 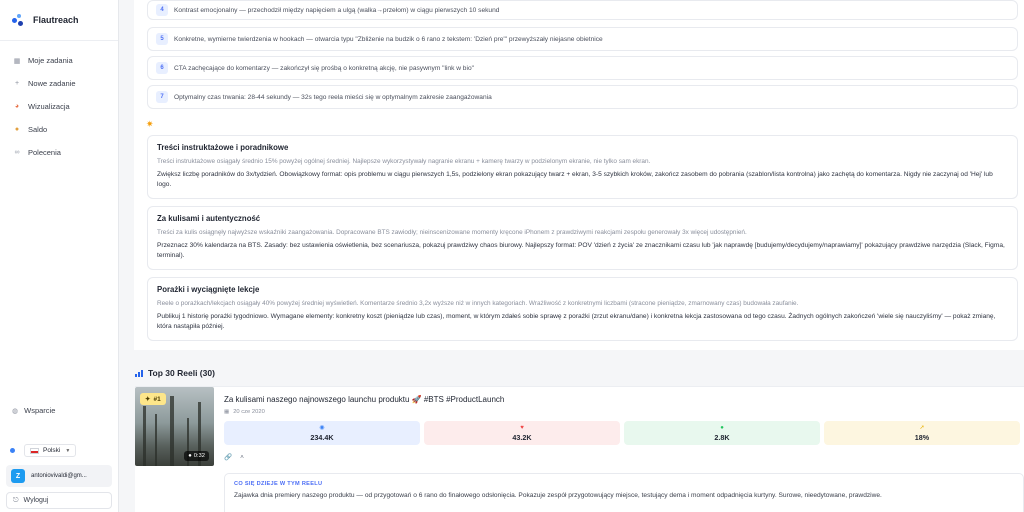 What do you see at coordinates (209, 218) in the screenshot?
I see `category-title: Za kulisami i autentyczność` at bounding box center [209, 218].